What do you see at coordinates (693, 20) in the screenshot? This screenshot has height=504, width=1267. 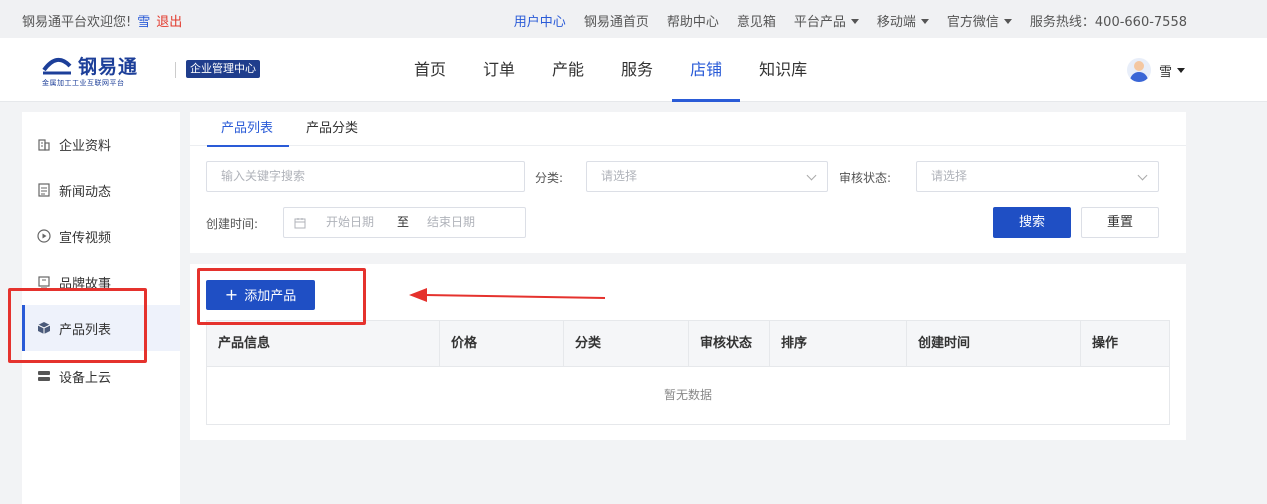 I see `help-center-link: 帮助中心` at bounding box center [693, 20].